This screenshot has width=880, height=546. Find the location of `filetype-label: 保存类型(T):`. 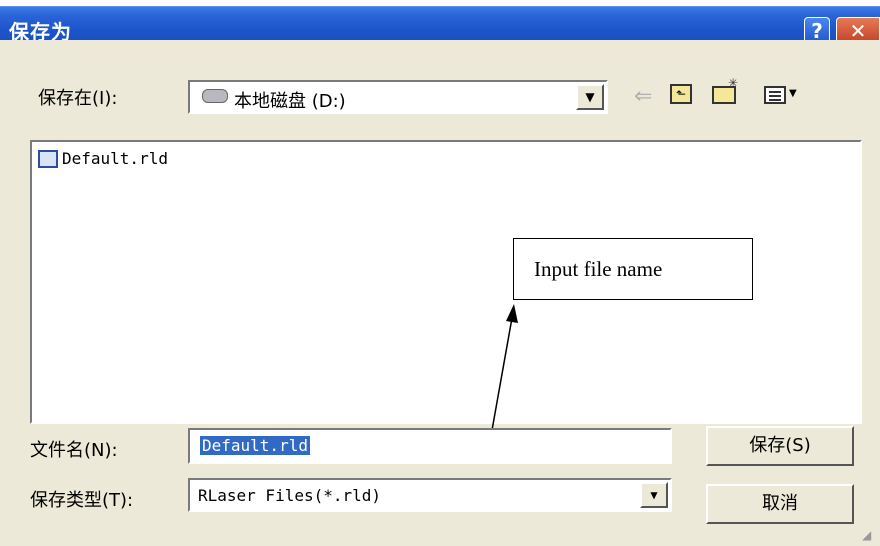

filetype-label: 保存类型(T): is located at coordinates (82, 500).